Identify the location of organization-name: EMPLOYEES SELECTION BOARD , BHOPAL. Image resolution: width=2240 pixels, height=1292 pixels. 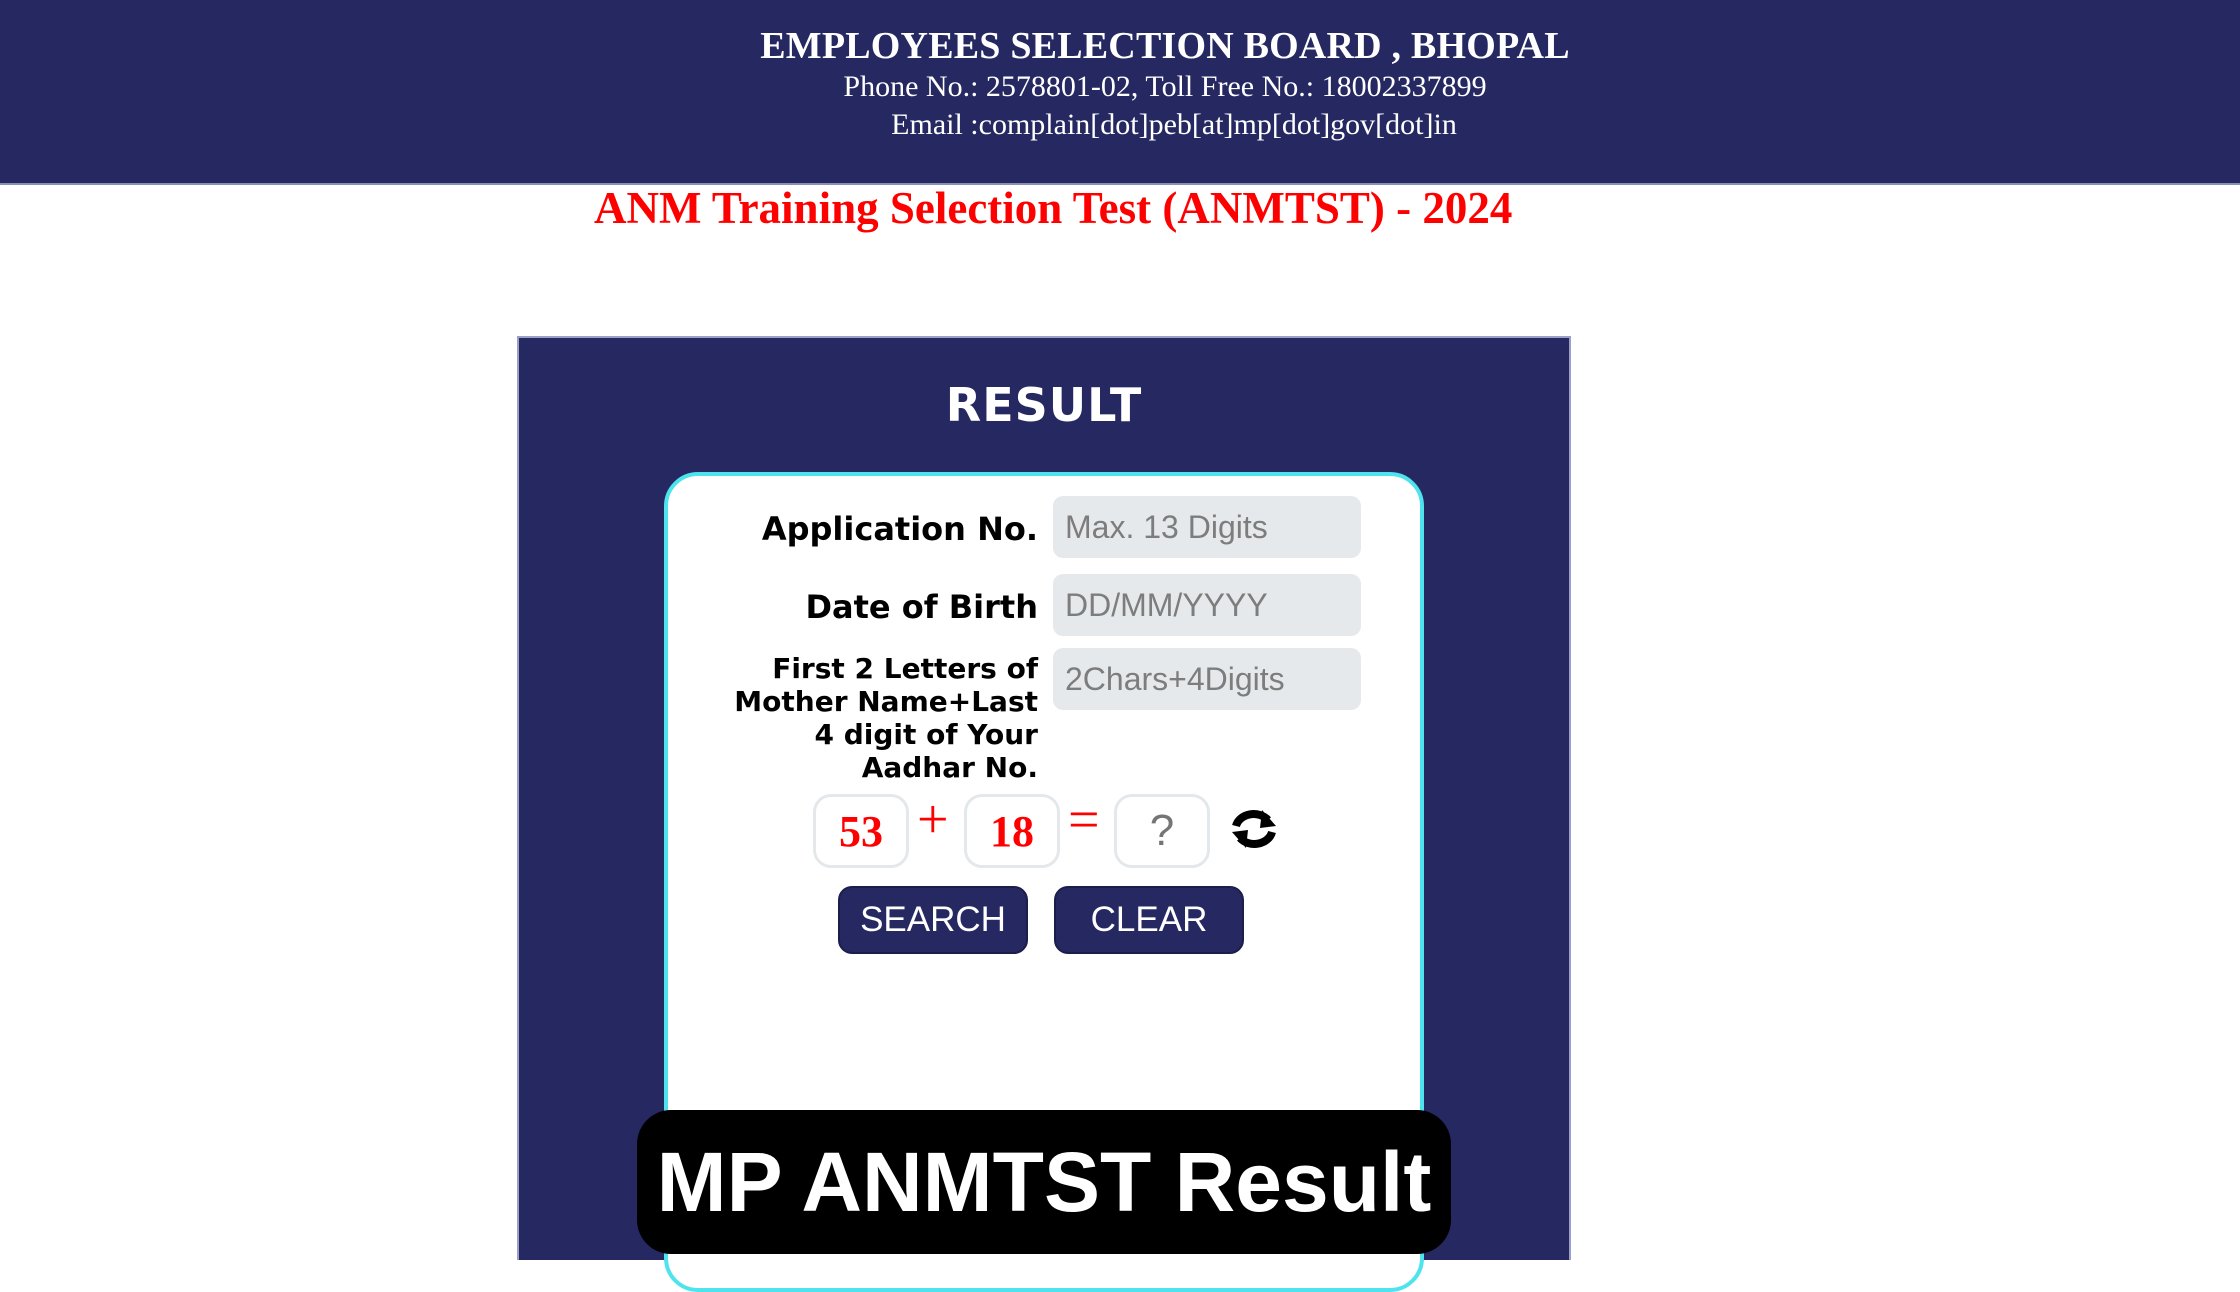
(1165, 46).